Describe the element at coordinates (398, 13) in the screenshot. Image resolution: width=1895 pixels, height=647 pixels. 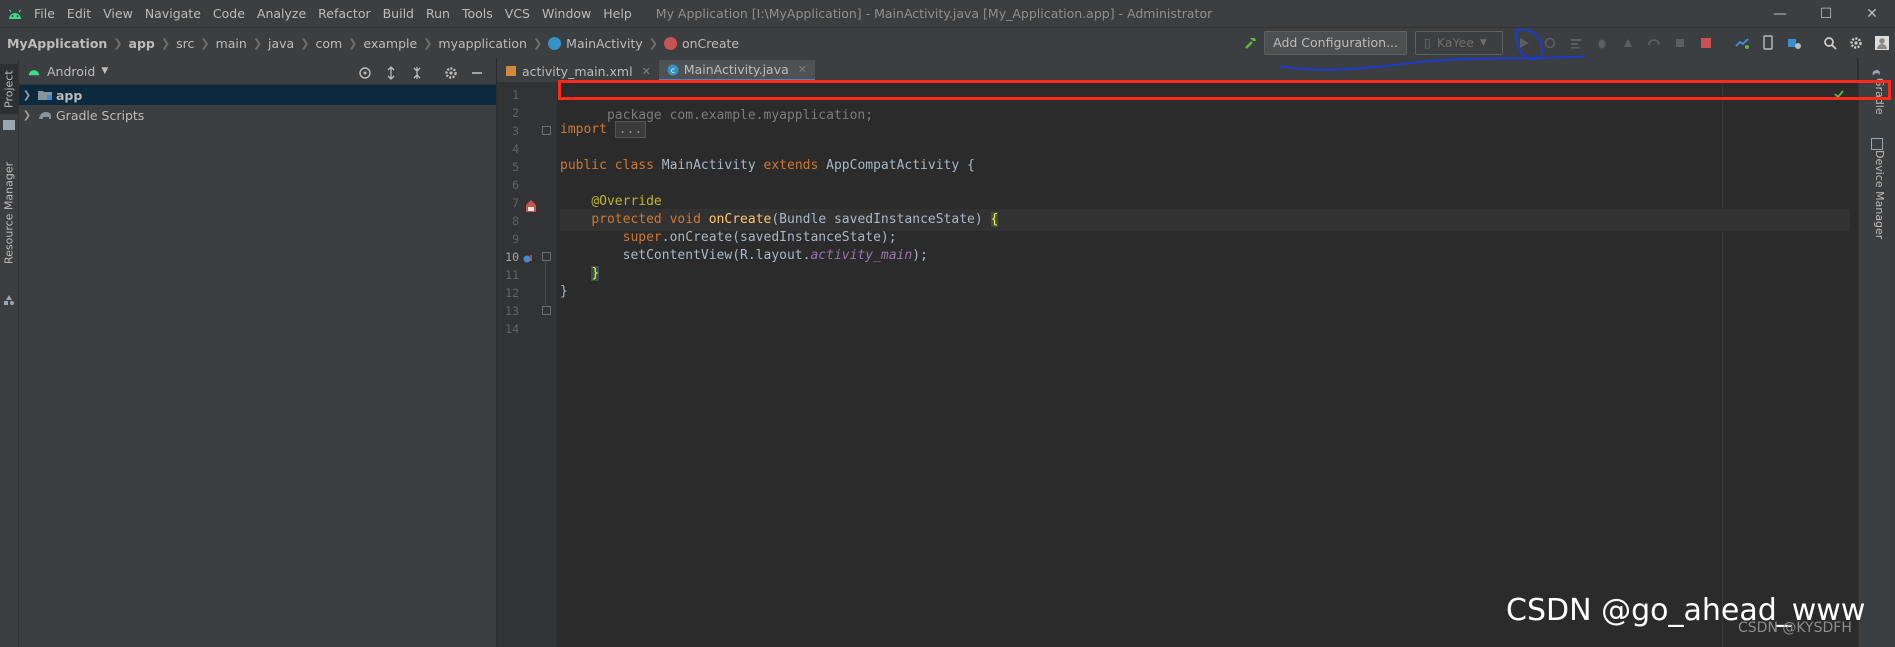
I see `menu-build: Build` at that location.